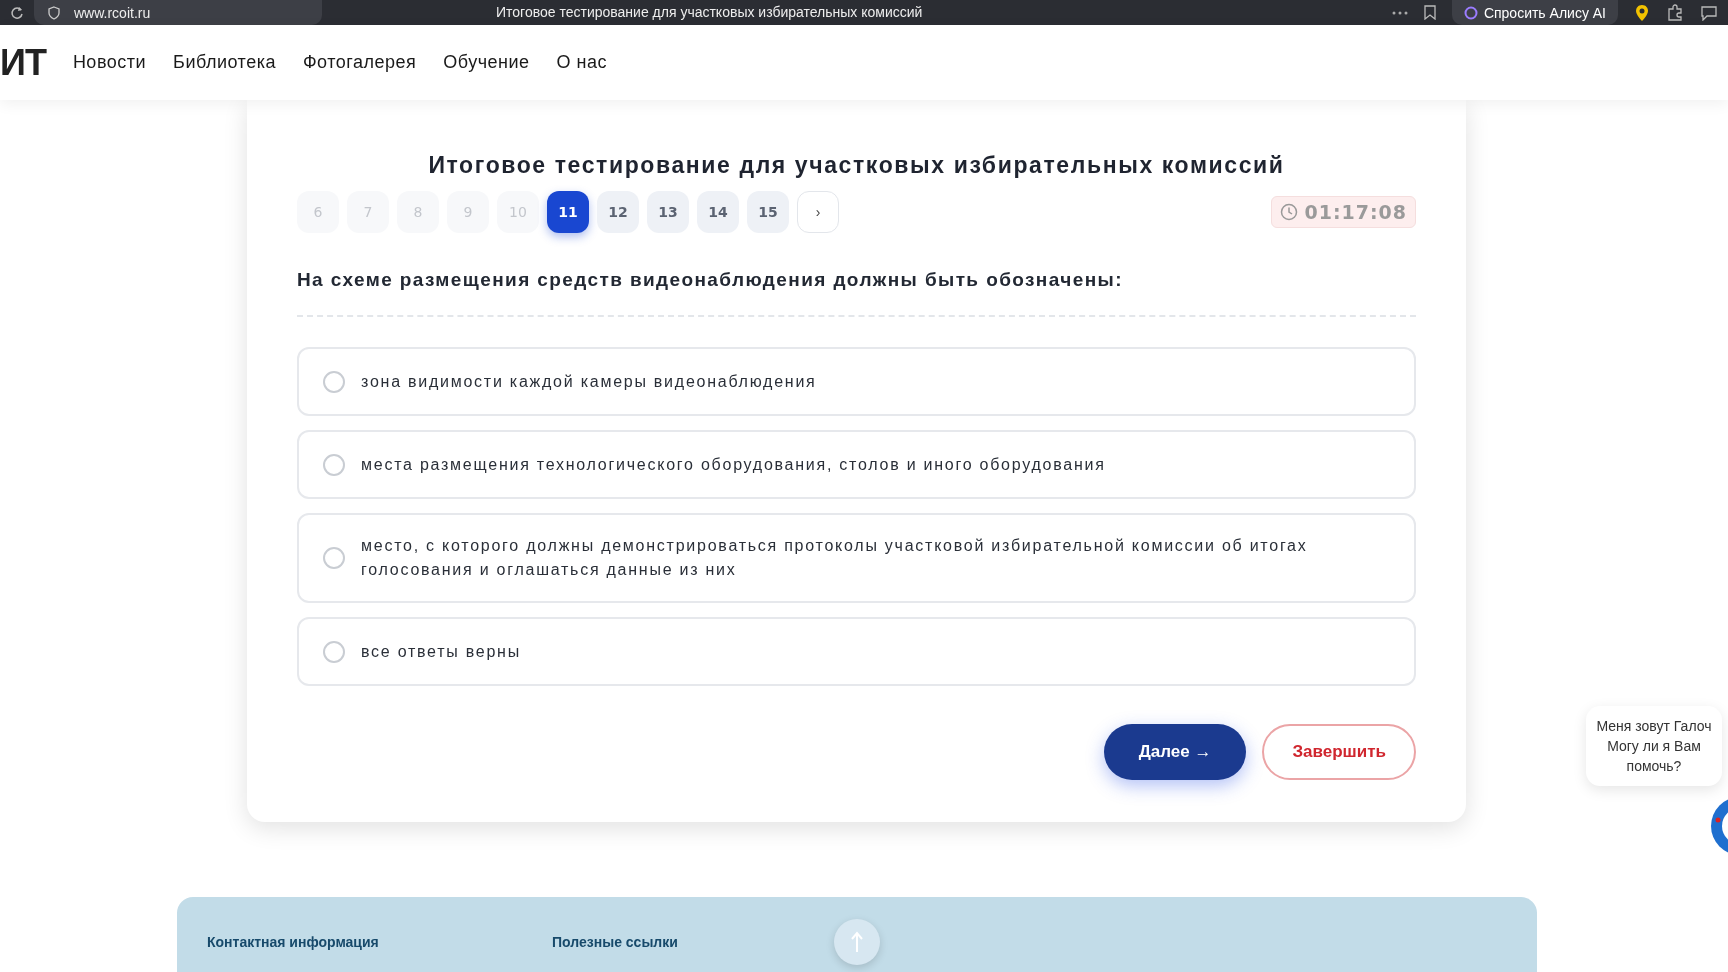 The width and height of the screenshot is (1728, 972). Describe the element at coordinates (582, 62) in the screenshot. I see `nav-link: О нас` at that location.